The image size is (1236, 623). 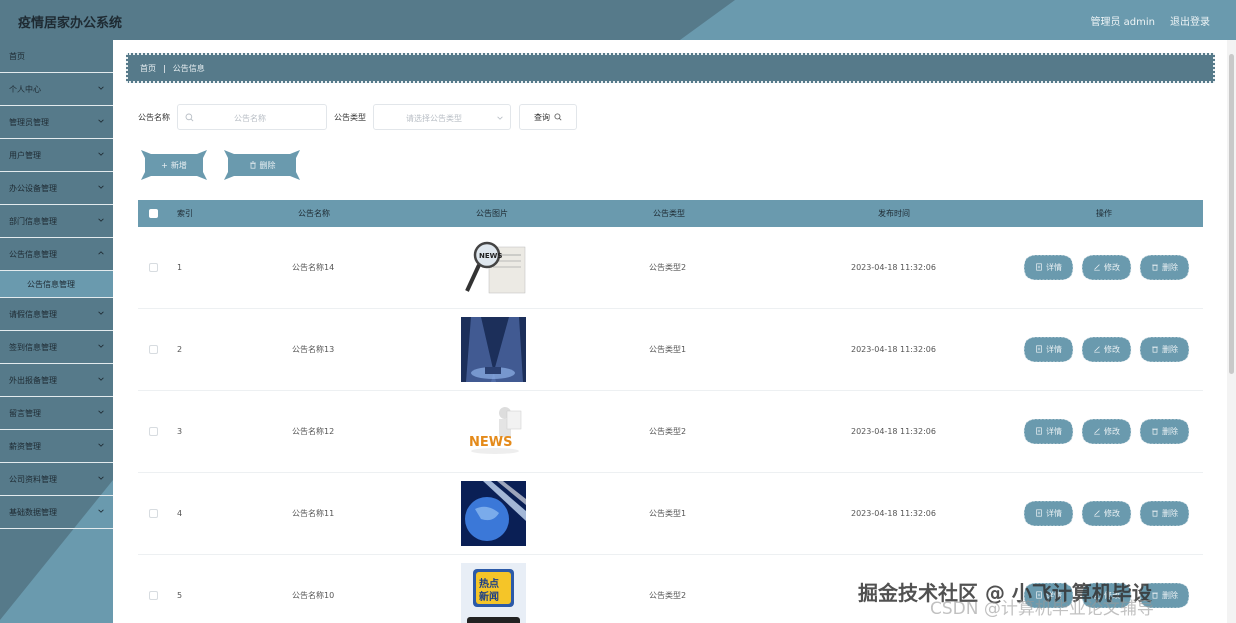 I want to click on add-button-label: 新增, so click(x=178, y=165).